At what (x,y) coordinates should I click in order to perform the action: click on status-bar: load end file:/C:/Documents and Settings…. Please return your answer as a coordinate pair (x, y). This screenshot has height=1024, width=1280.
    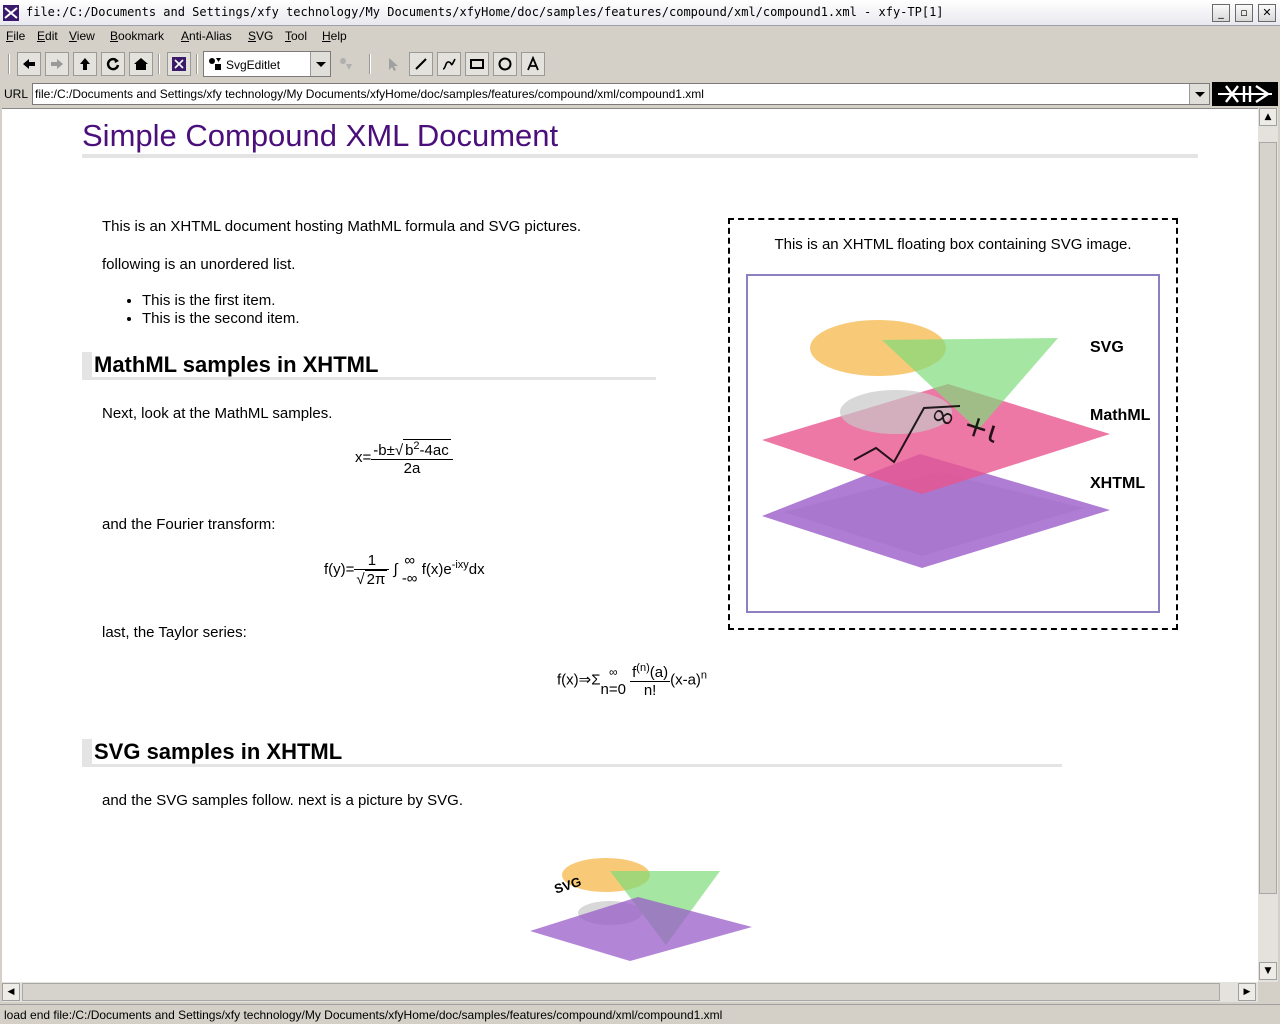
    Looking at the image, I should click on (640, 1014).